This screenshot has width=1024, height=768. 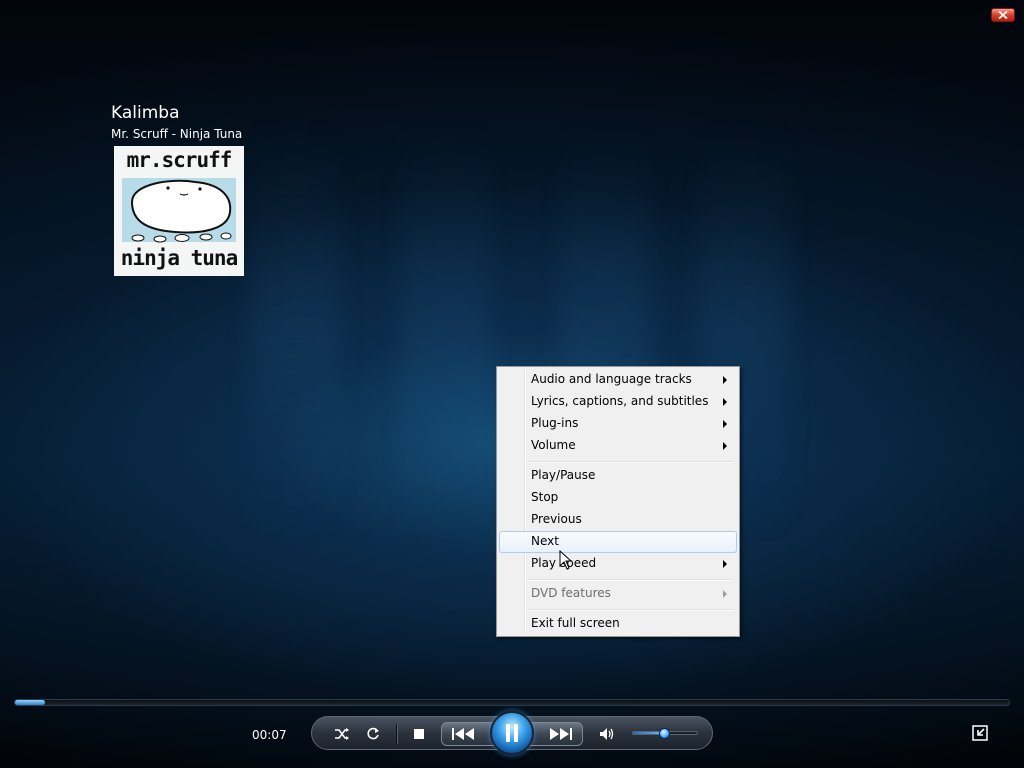 What do you see at coordinates (179, 160) in the screenshot?
I see `album-art-text-top: mr.scruff` at bounding box center [179, 160].